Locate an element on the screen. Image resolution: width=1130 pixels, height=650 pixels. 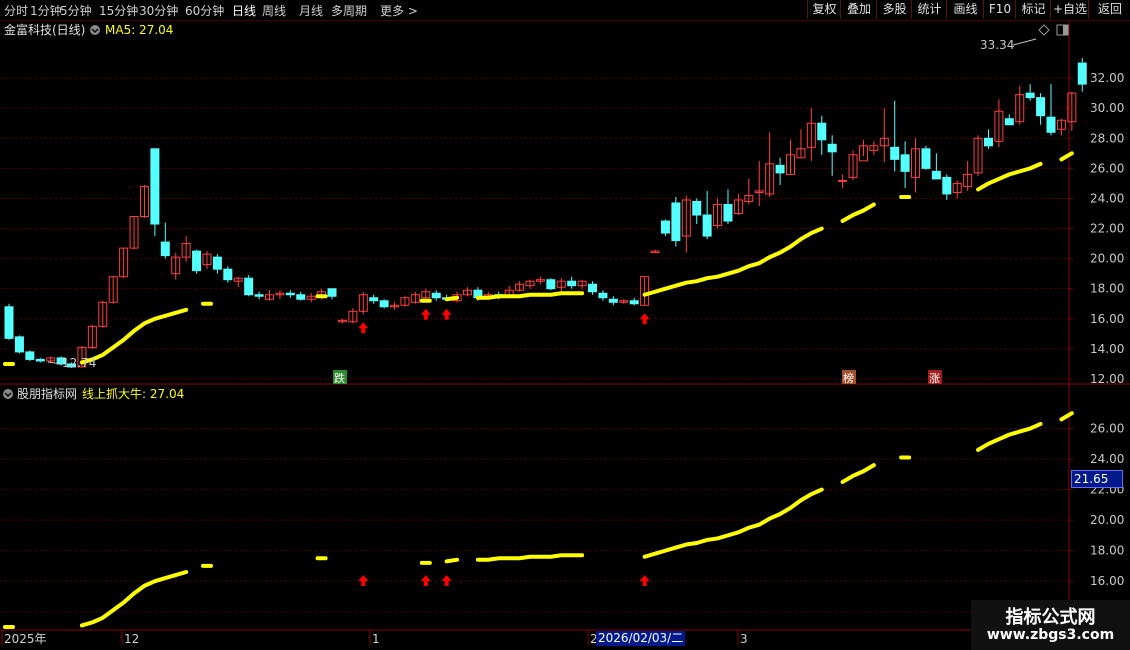
x-tick-label: 3 is located at coordinates (744, 639).